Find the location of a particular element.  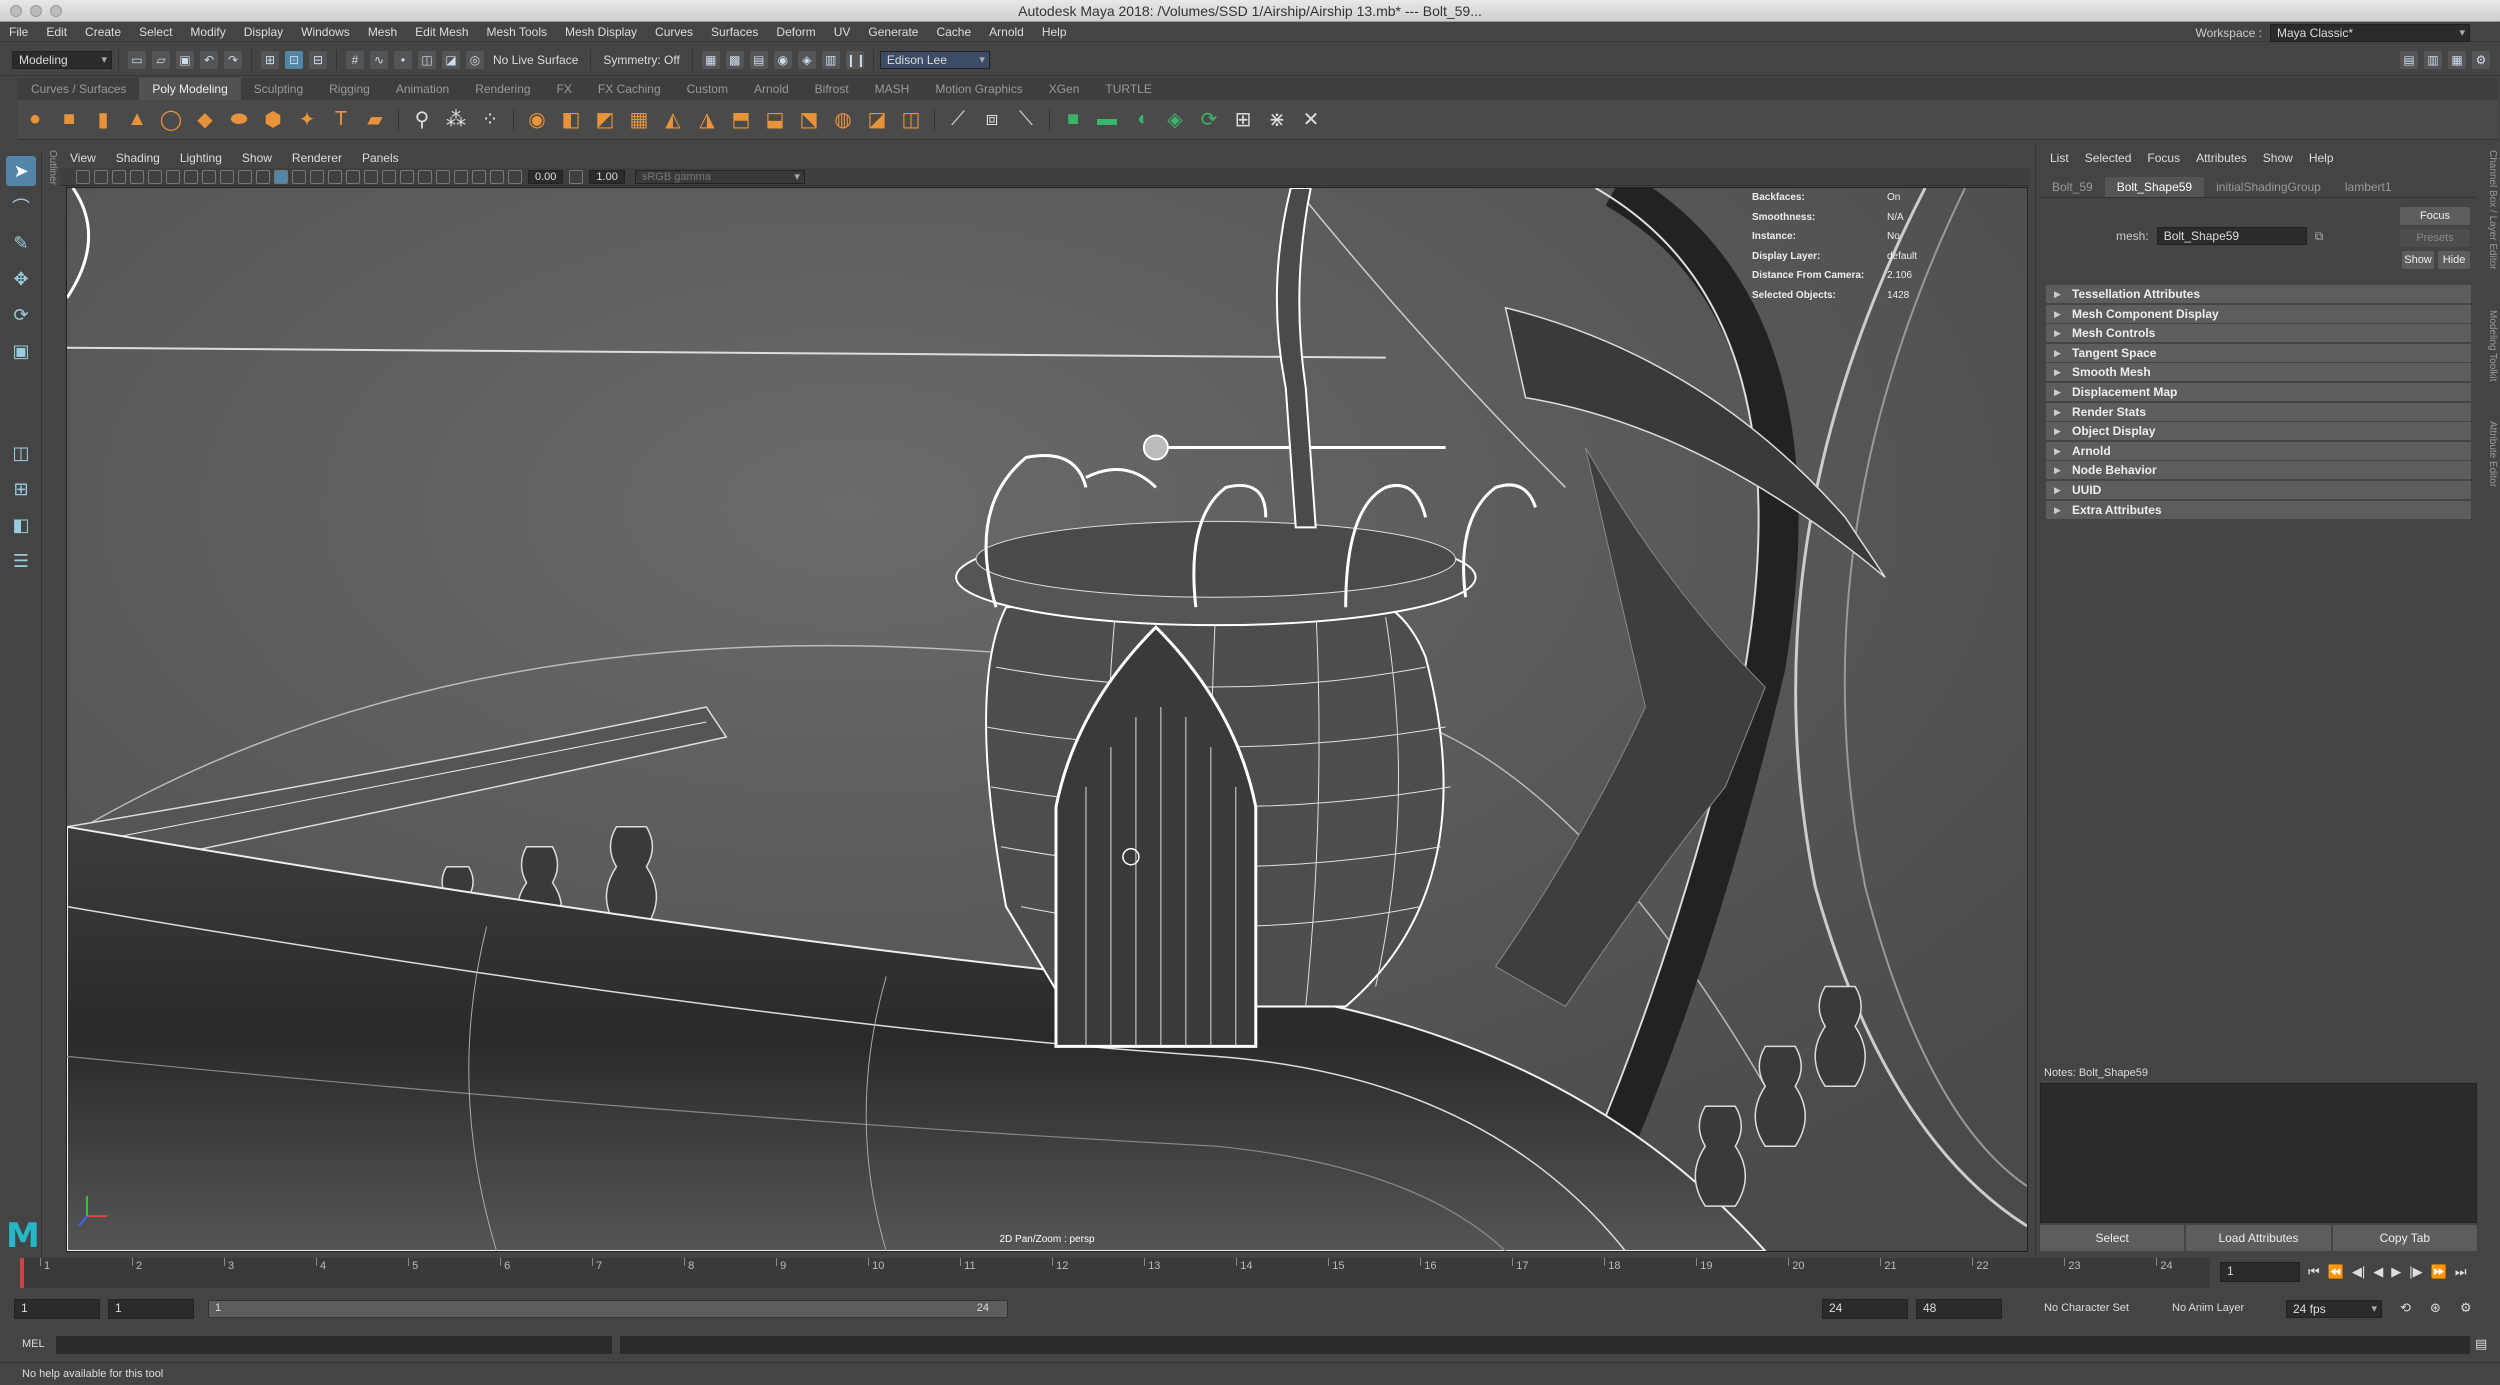

menu-mesh: Mesh is located at coordinates (382, 32).